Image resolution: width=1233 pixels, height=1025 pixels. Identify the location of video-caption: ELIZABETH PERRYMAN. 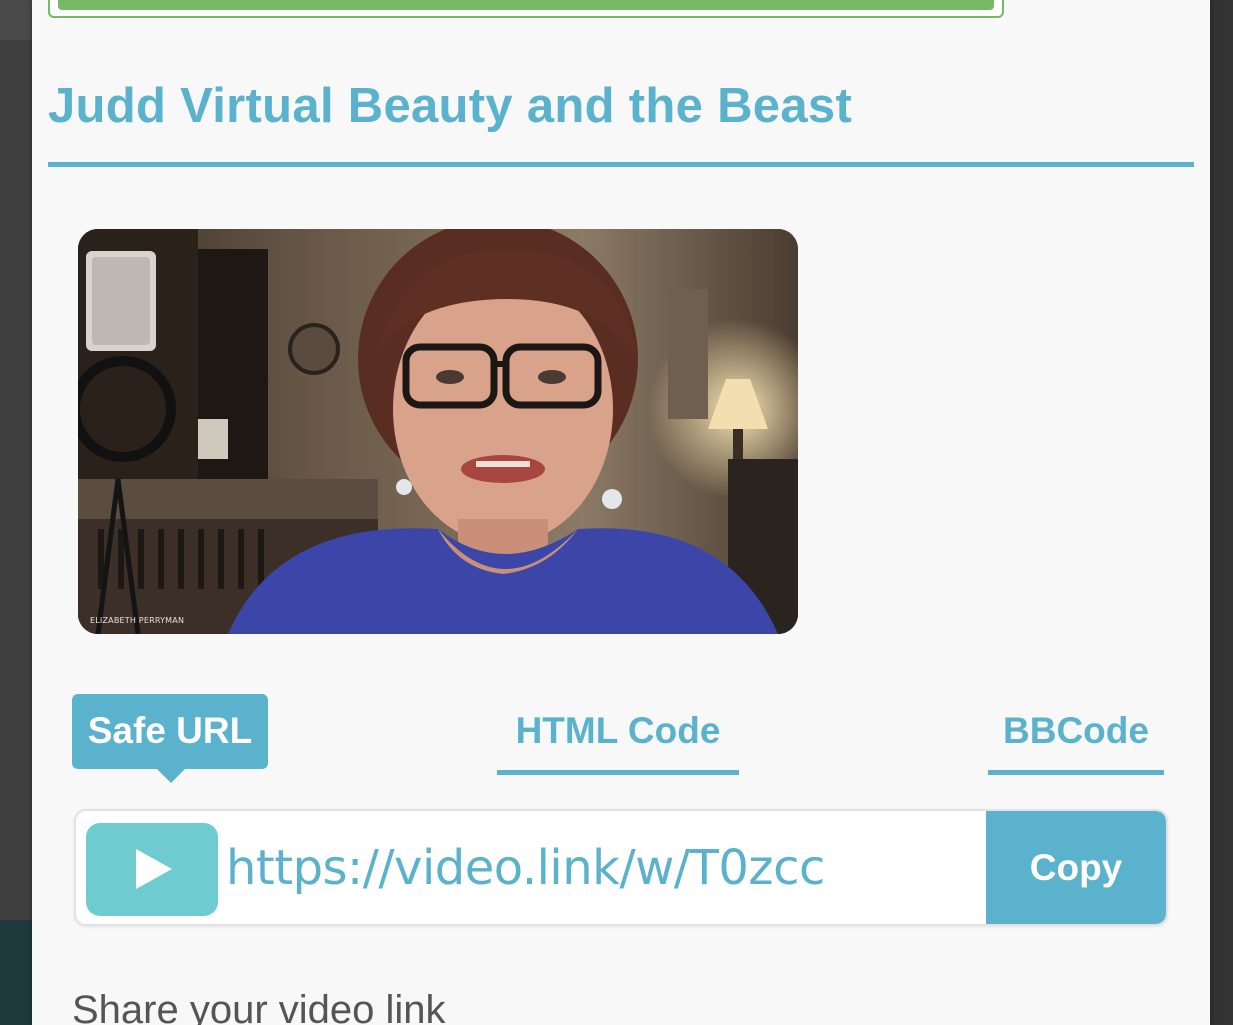
(137, 620).